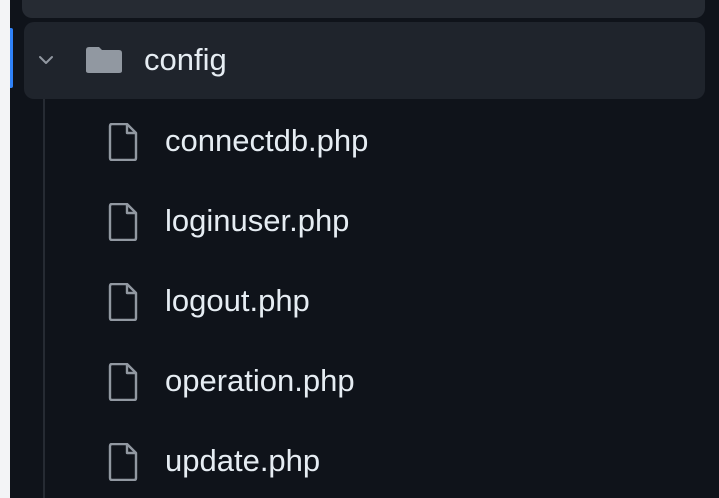  What do you see at coordinates (185, 59) in the screenshot?
I see `folder-name: config` at bounding box center [185, 59].